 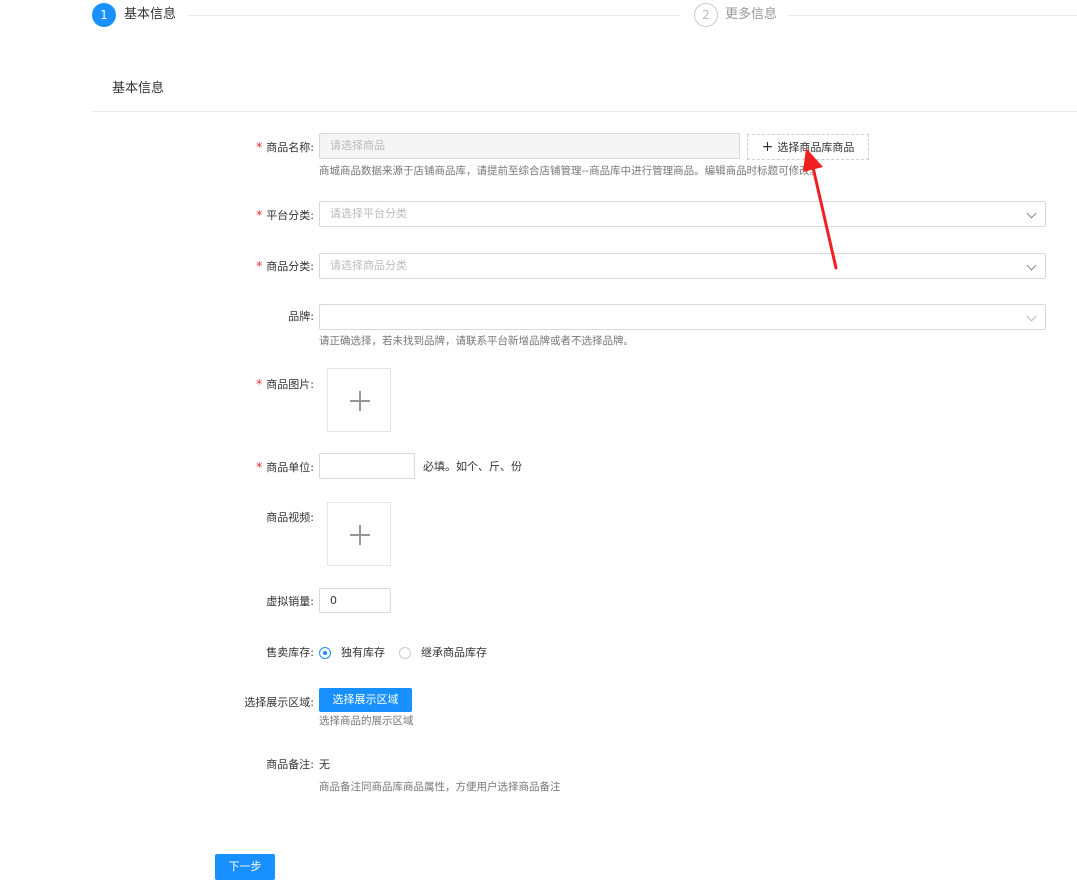 What do you see at coordinates (104, 15) in the screenshot?
I see `step-1-circle: 1` at bounding box center [104, 15].